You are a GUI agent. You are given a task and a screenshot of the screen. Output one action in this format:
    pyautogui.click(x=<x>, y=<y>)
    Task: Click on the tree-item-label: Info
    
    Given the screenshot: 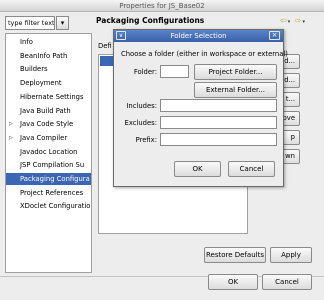 What is the action you would take?
    pyautogui.click(x=26, y=42)
    